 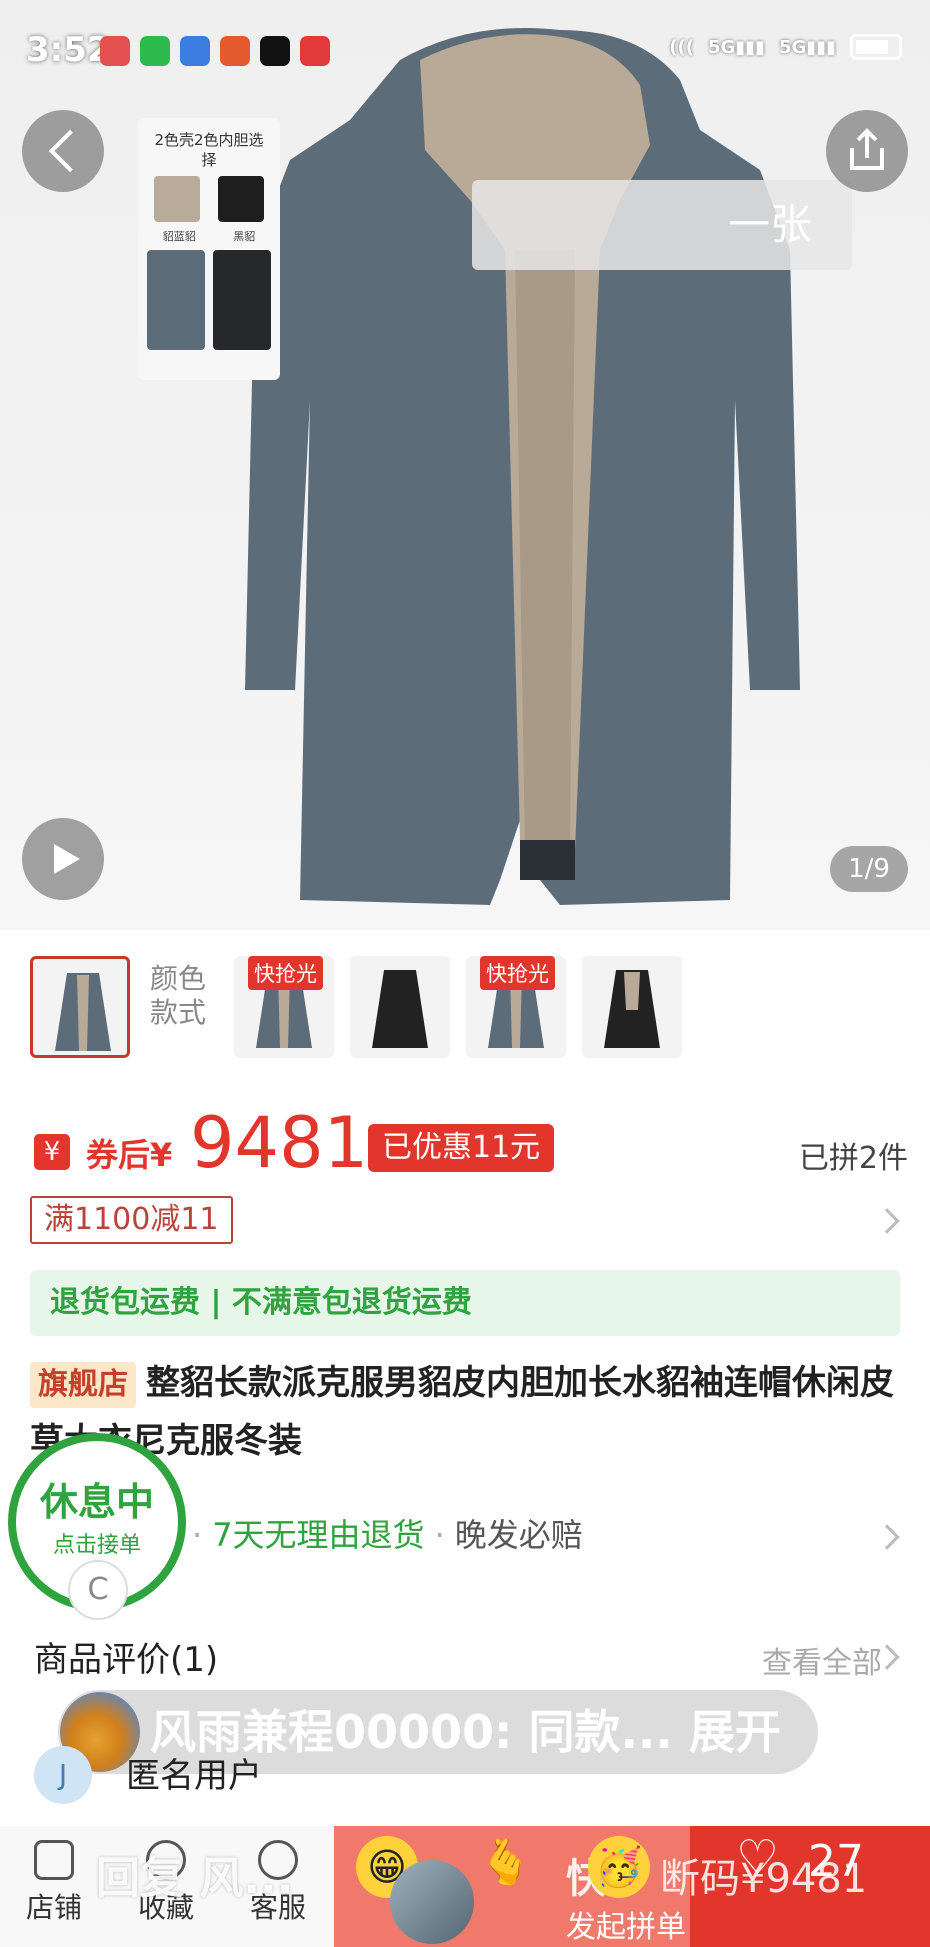 I want to click on variant-thumbnails: 颜色款式 快抢光 快抢光, so click(x=480, y=1007).